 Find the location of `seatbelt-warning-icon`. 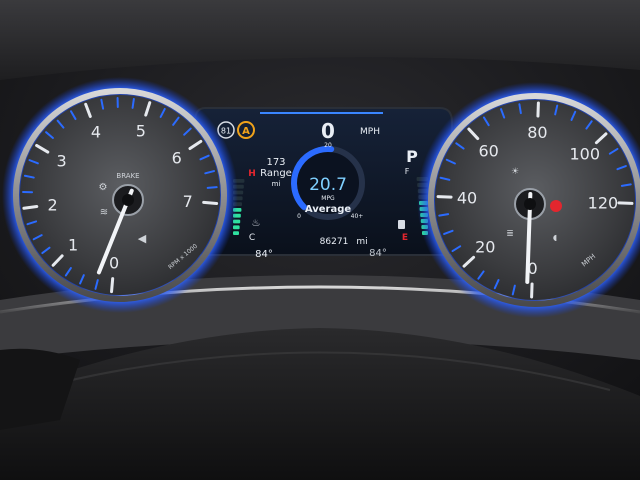

seatbelt-warning-icon is located at coordinates (556, 206).